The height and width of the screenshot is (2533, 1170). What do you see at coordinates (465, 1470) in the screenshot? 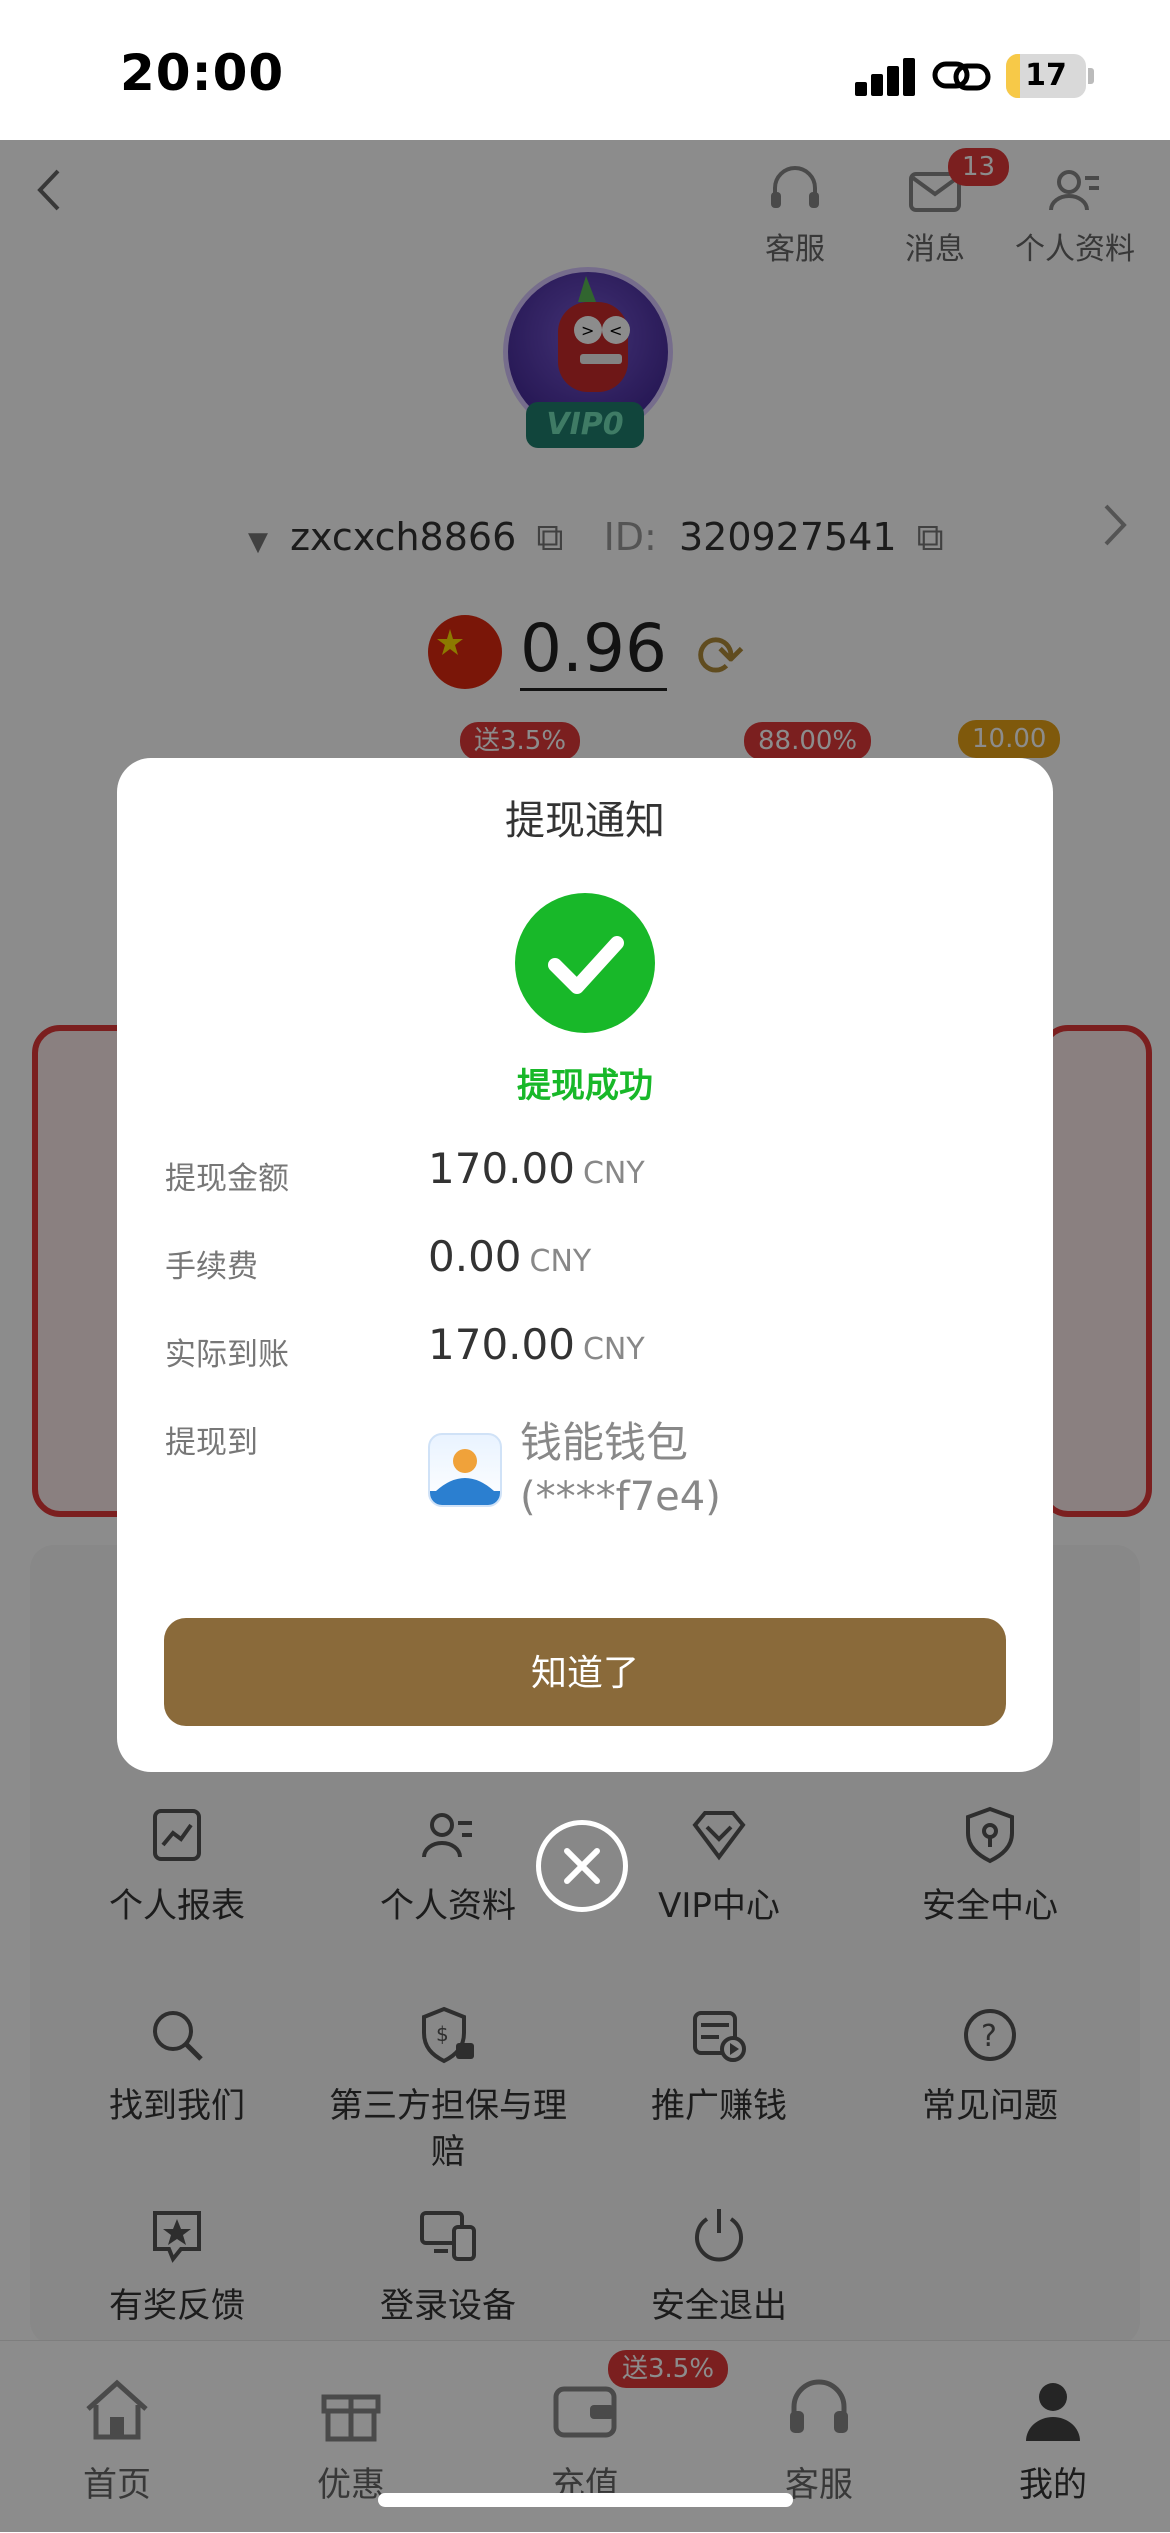
I see `wallet-app-icon` at bounding box center [465, 1470].